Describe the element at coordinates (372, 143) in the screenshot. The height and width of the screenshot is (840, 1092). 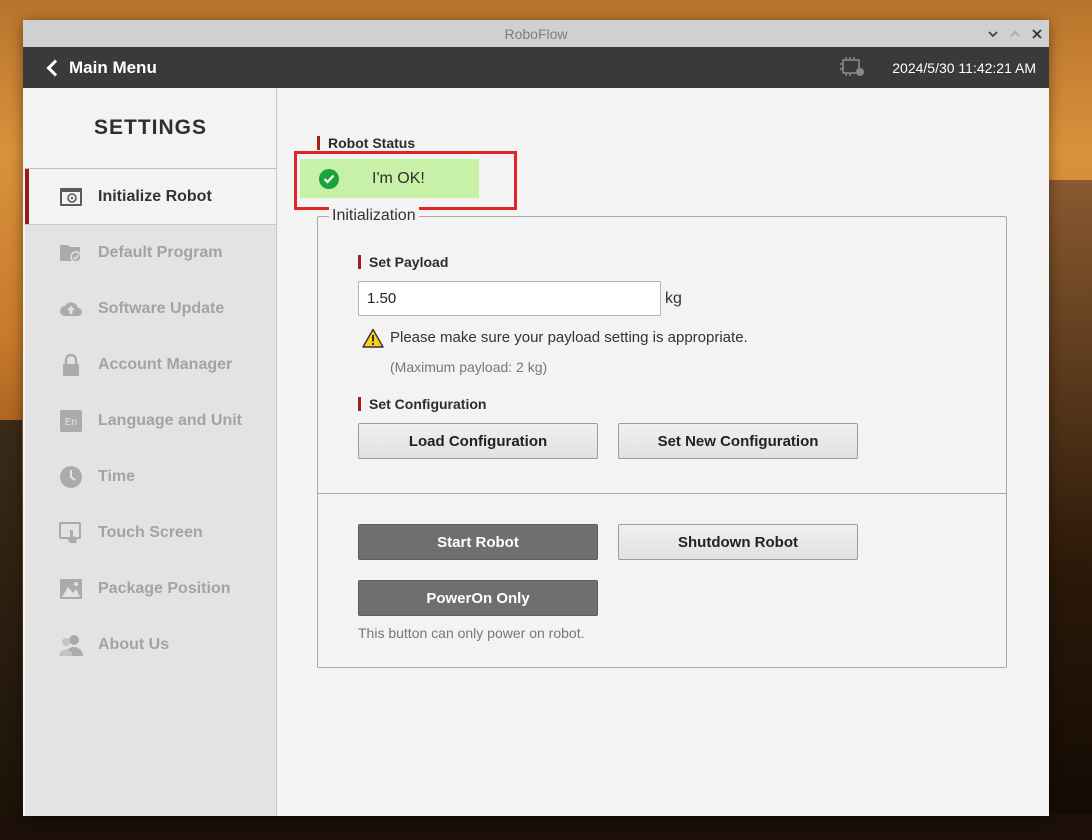
I see `robot-status-title: Robot Status` at that location.